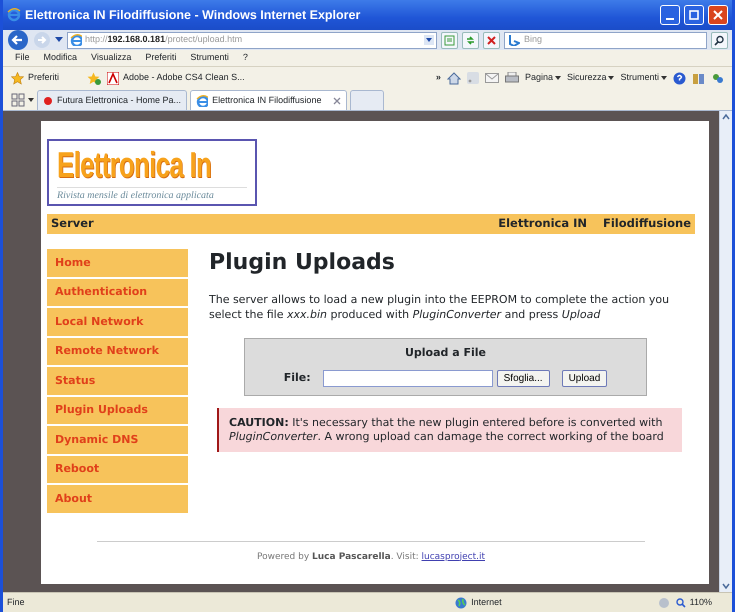 This screenshot has width=735, height=612. I want to click on menu-item: File, so click(22, 58).